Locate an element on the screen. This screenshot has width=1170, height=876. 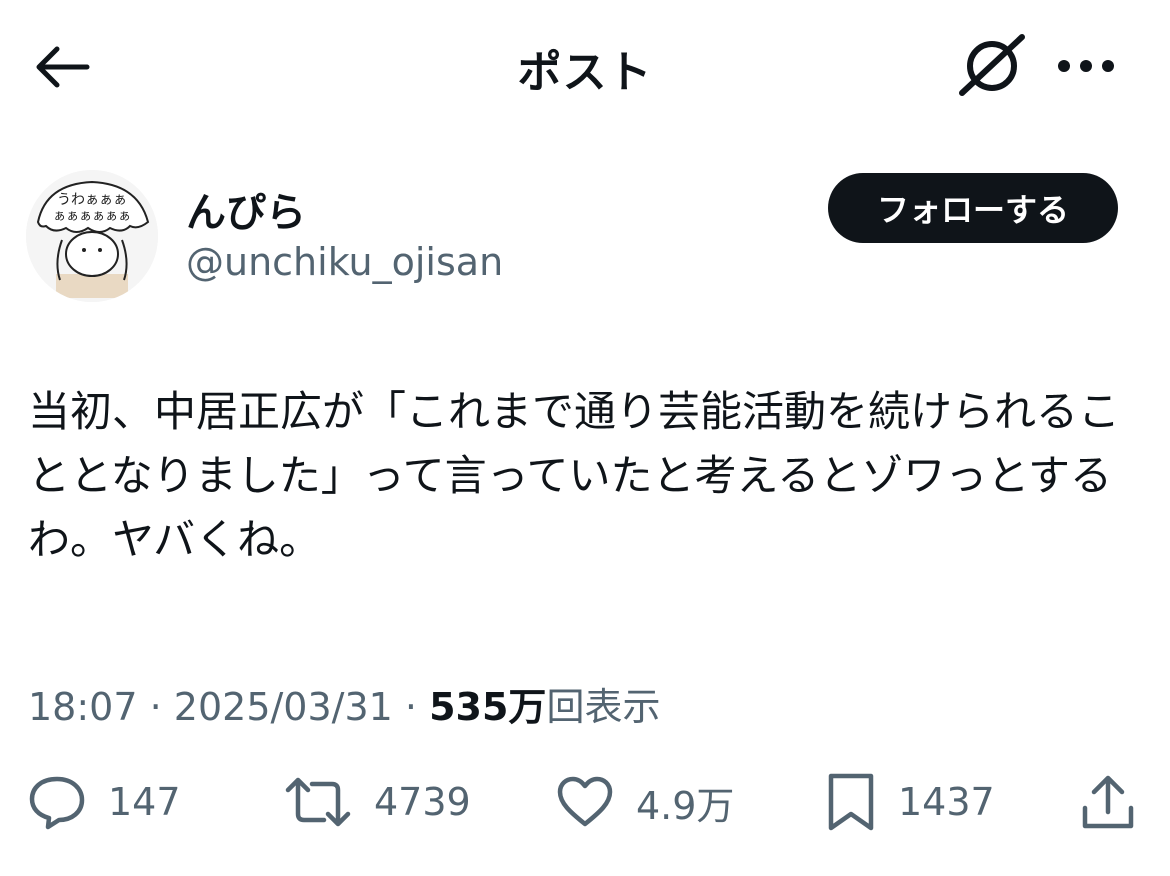
user-handle: @unchiku_ojisan is located at coordinates (344, 262).